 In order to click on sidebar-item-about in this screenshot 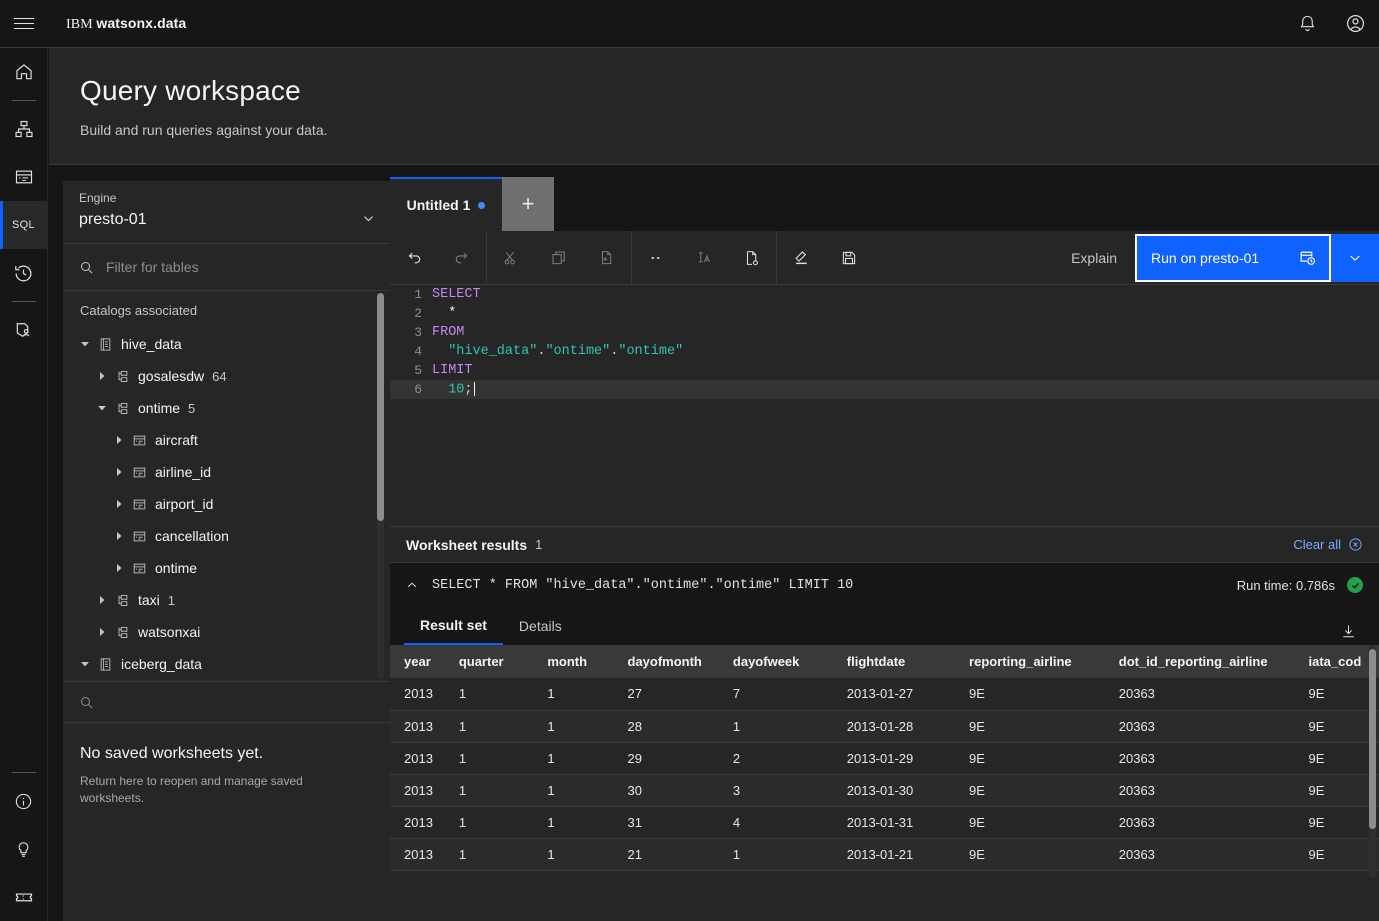, I will do `click(24, 801)`.